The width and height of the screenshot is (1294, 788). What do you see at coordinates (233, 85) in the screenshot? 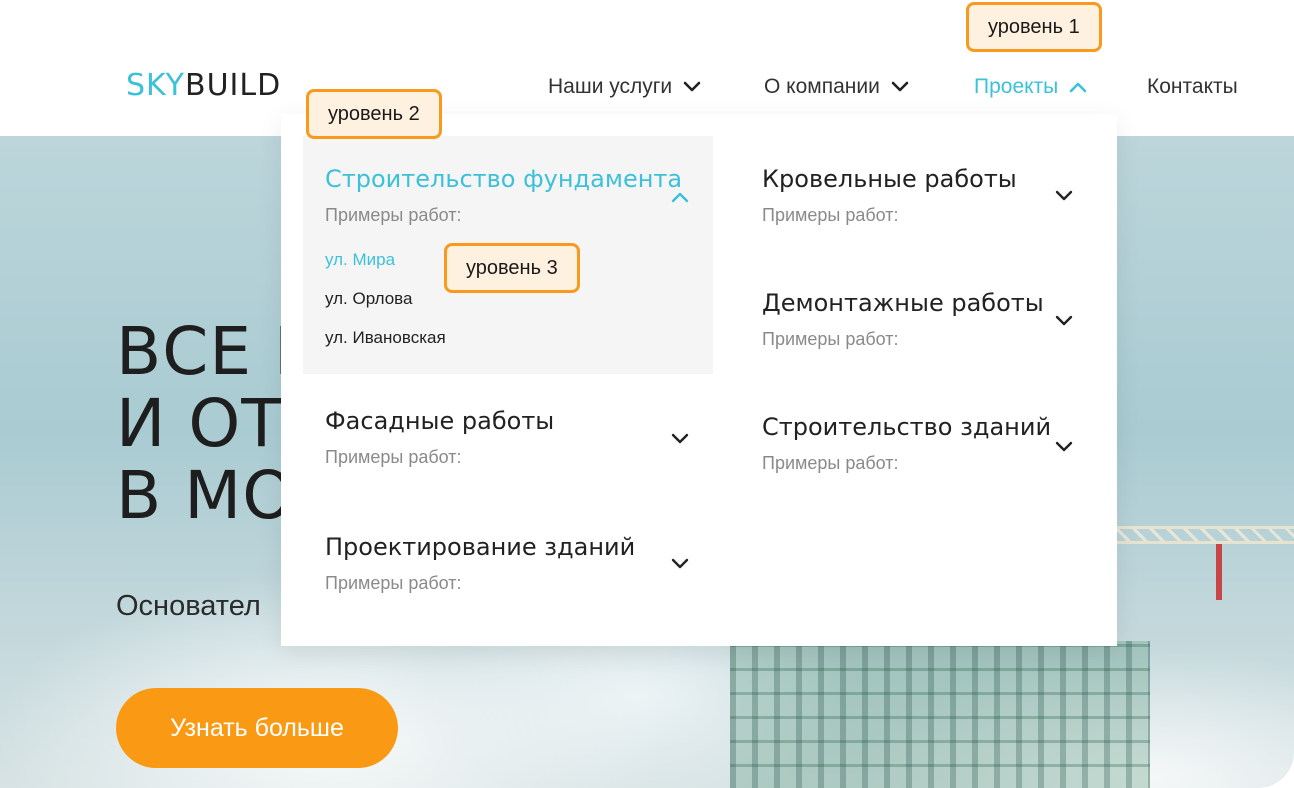
I see `logo-part-build: BUILD` at bounding box center [233, 85].